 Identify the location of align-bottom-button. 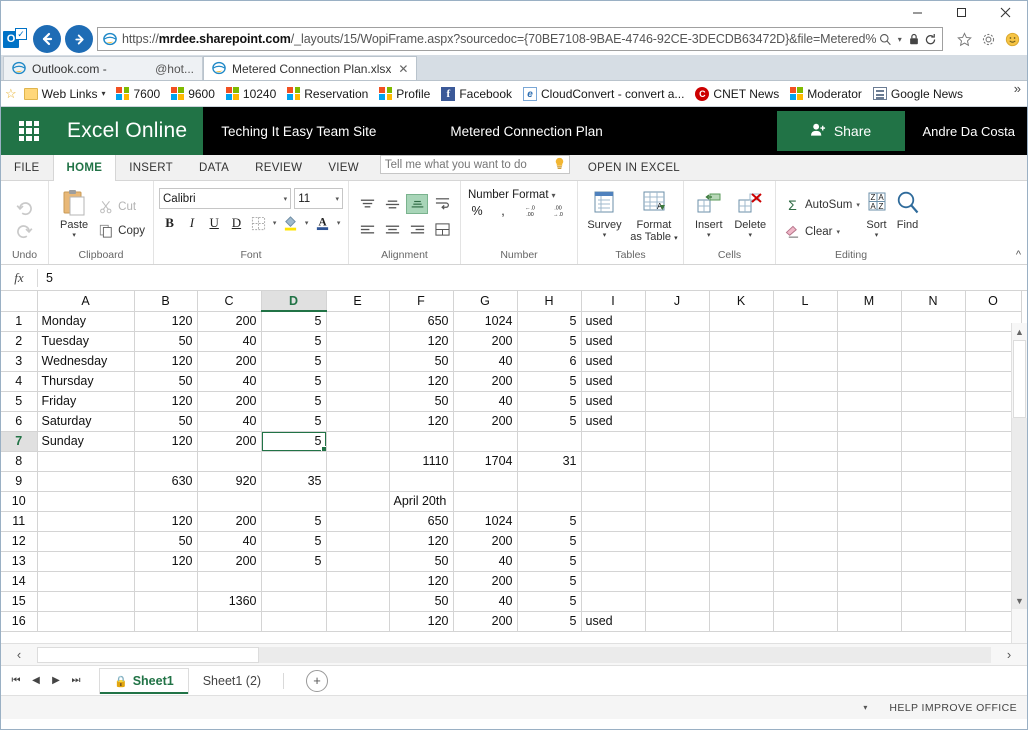
(417, 204).